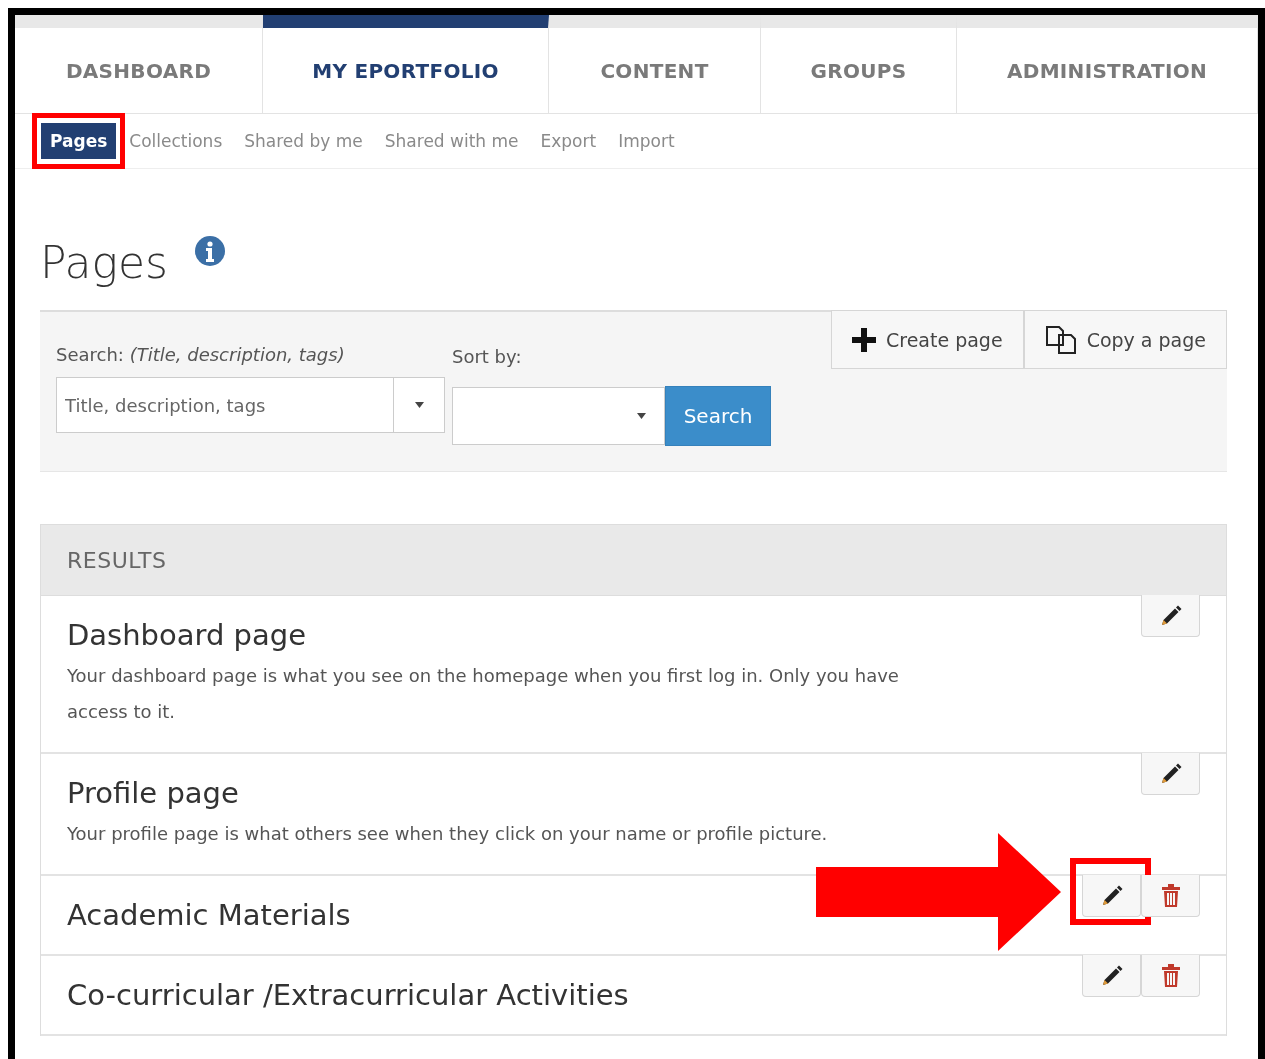 This screenshot has width=1265, height=1059. What do you see at coordinates (209, 915) in the screenshot?
I see `page-name: Academic Materials` at bounding box center [209, 915].